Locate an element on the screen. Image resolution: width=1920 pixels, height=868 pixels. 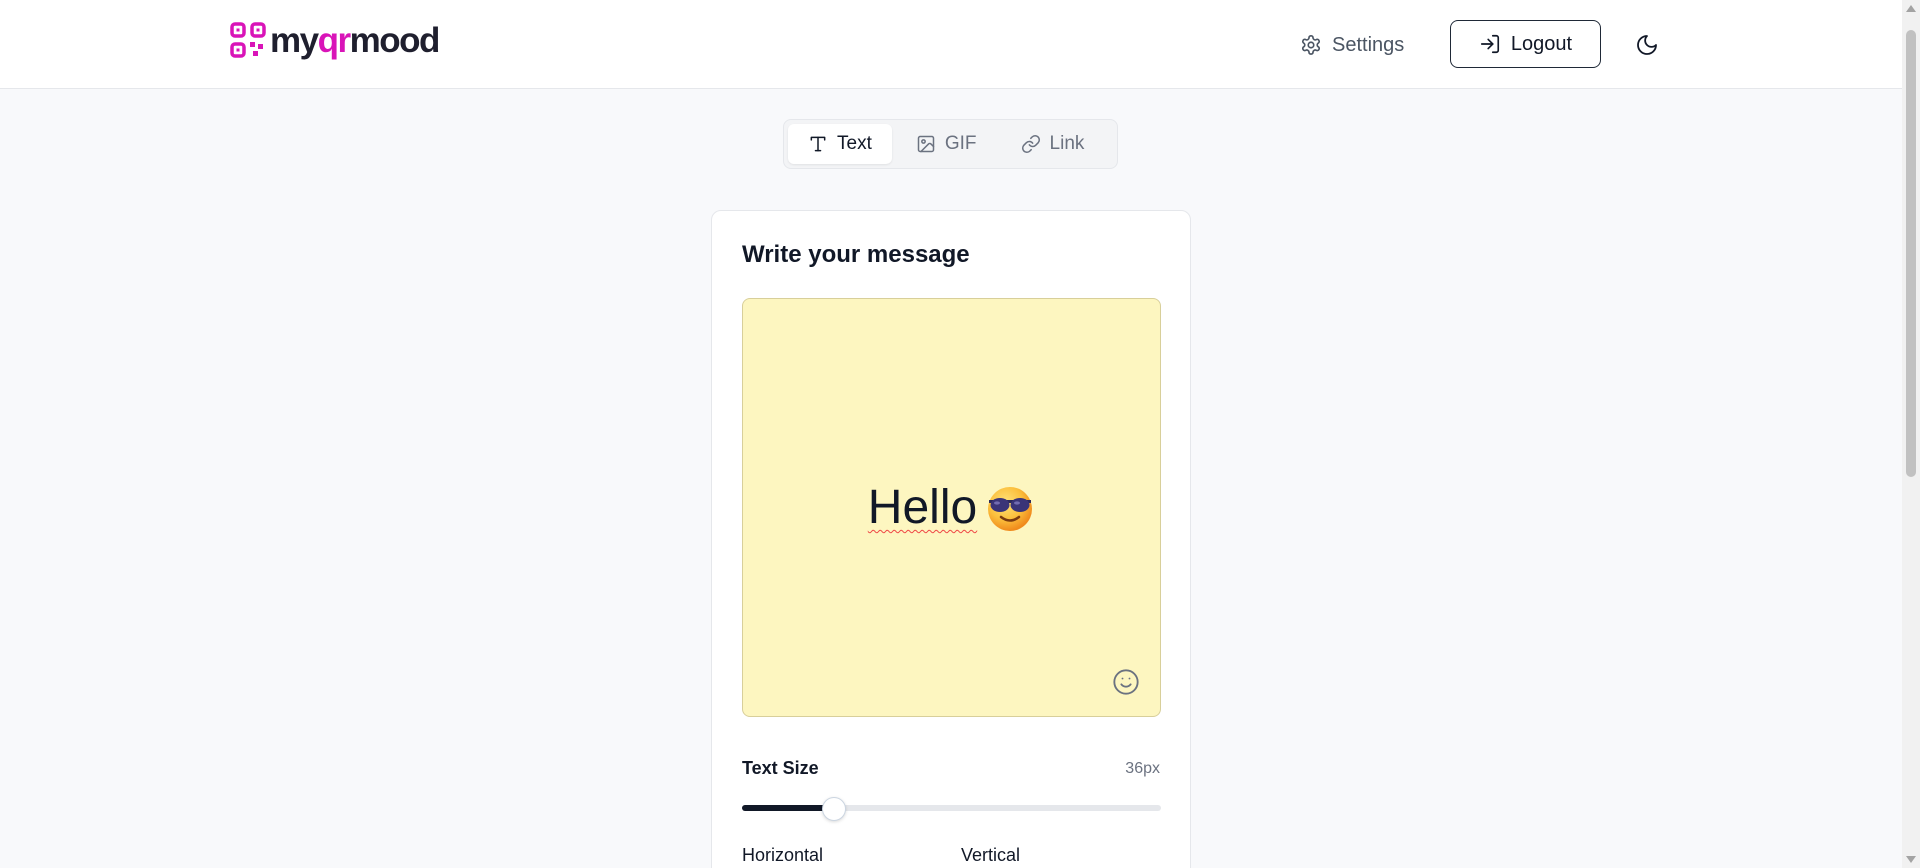
tab-text: Text is located at coordinates (840, 144).